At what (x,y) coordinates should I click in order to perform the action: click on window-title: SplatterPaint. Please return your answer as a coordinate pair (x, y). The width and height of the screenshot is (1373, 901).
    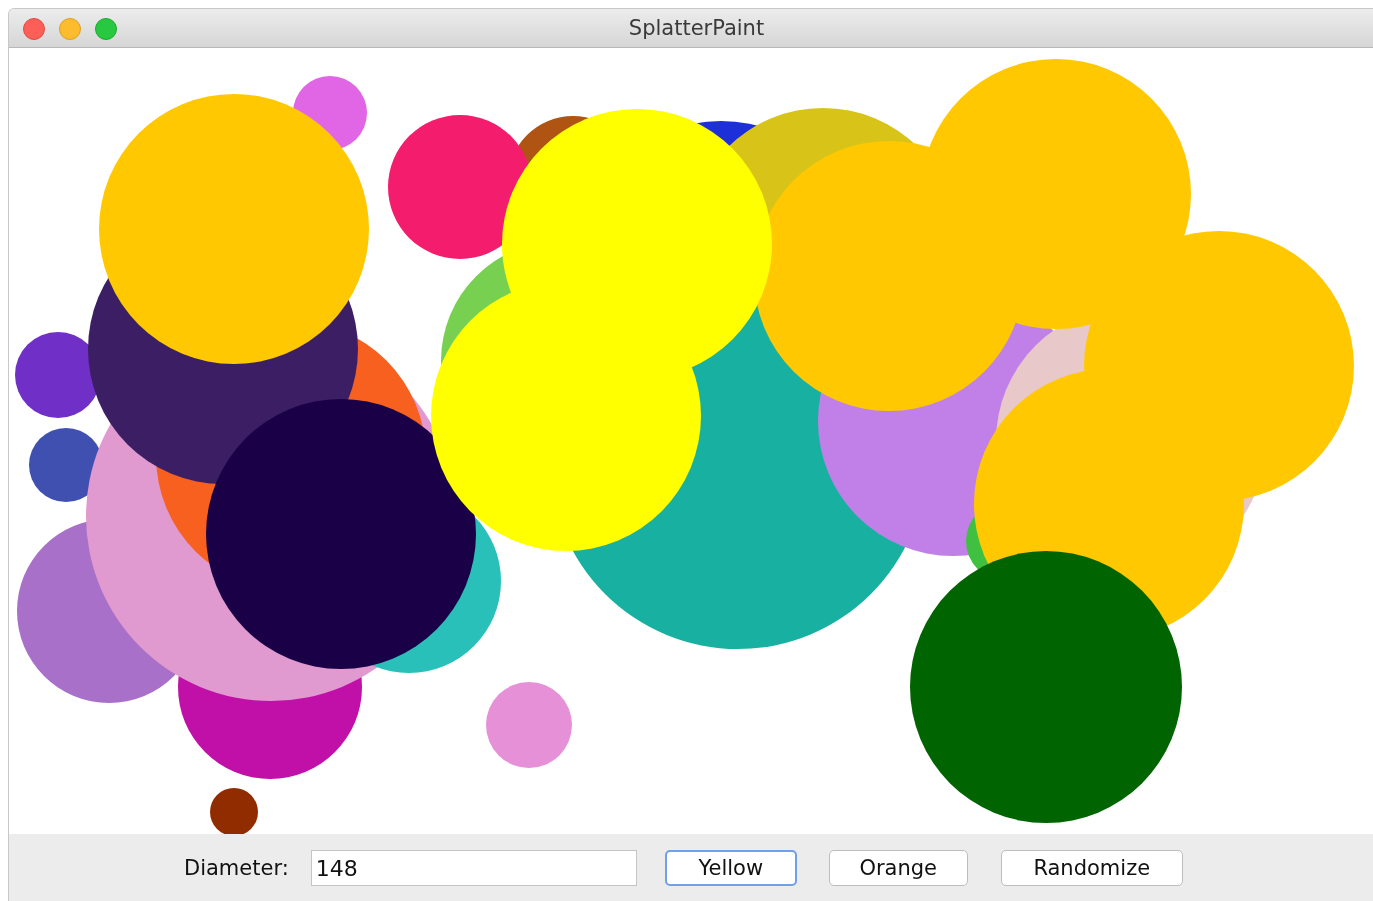
    Looking at the image, I should click on (696, 28).